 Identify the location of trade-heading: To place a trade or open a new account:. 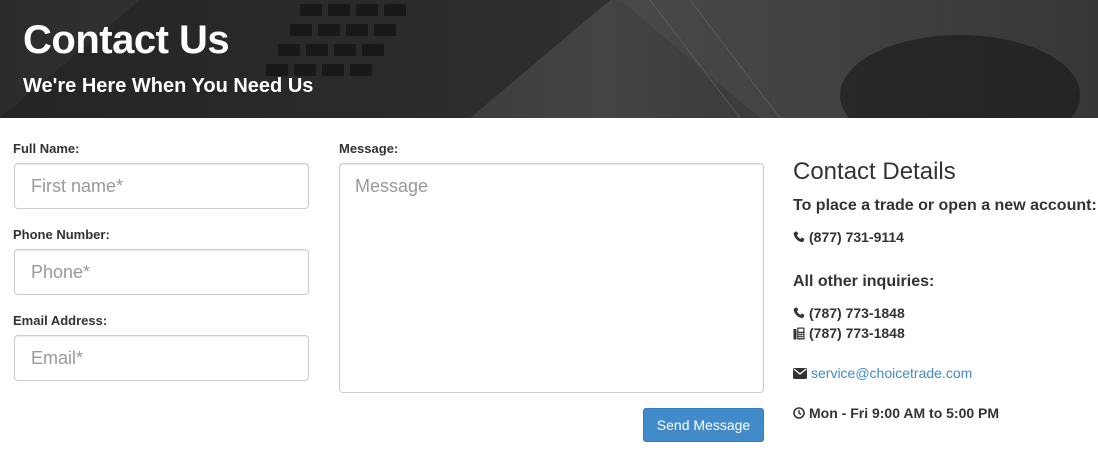
(945, 205).